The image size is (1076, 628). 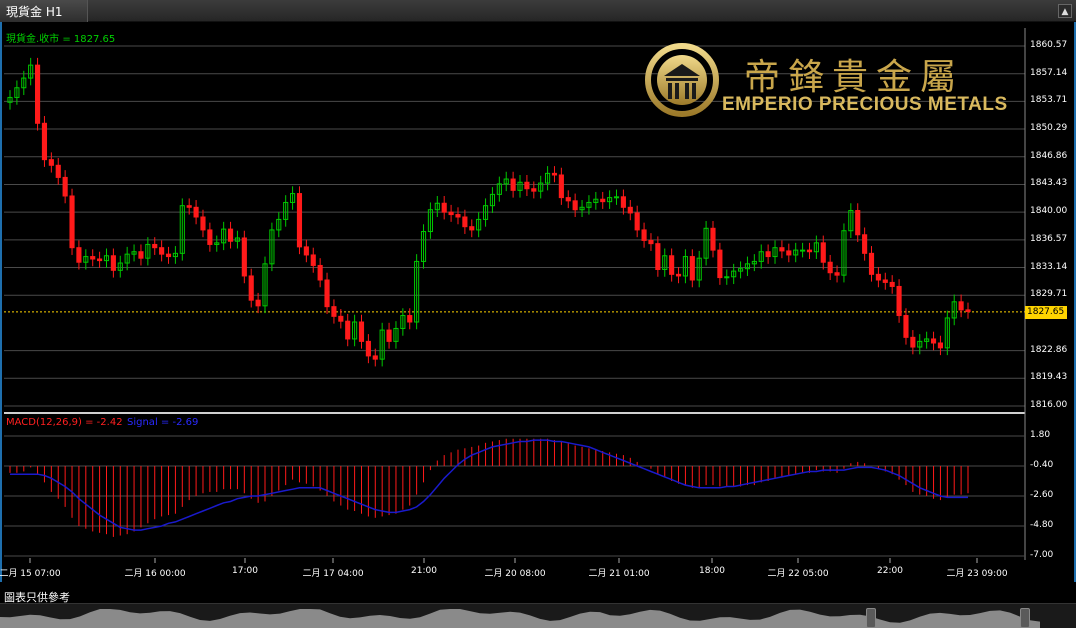 I want to click on emperio-emblem-icon, so click(x=682, y=80).